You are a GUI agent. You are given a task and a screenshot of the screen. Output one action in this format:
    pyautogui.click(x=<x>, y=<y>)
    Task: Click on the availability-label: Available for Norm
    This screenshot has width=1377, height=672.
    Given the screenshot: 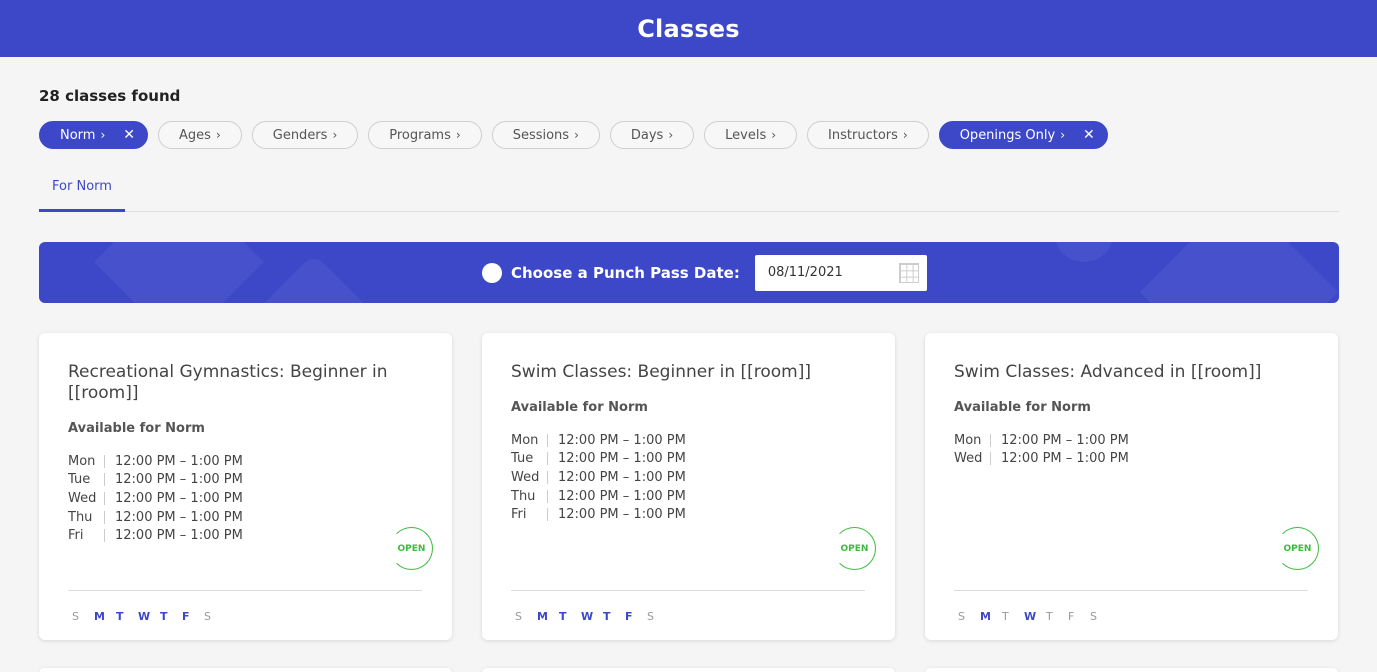 What is the action you would take?
    pyautogui.click(x=579, y=407)
    